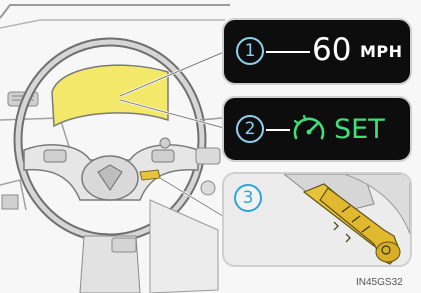 Image resolution: width=421 pixels, height=293 pixels. I want to click on speed-unit: MPH, so click(381, 51).